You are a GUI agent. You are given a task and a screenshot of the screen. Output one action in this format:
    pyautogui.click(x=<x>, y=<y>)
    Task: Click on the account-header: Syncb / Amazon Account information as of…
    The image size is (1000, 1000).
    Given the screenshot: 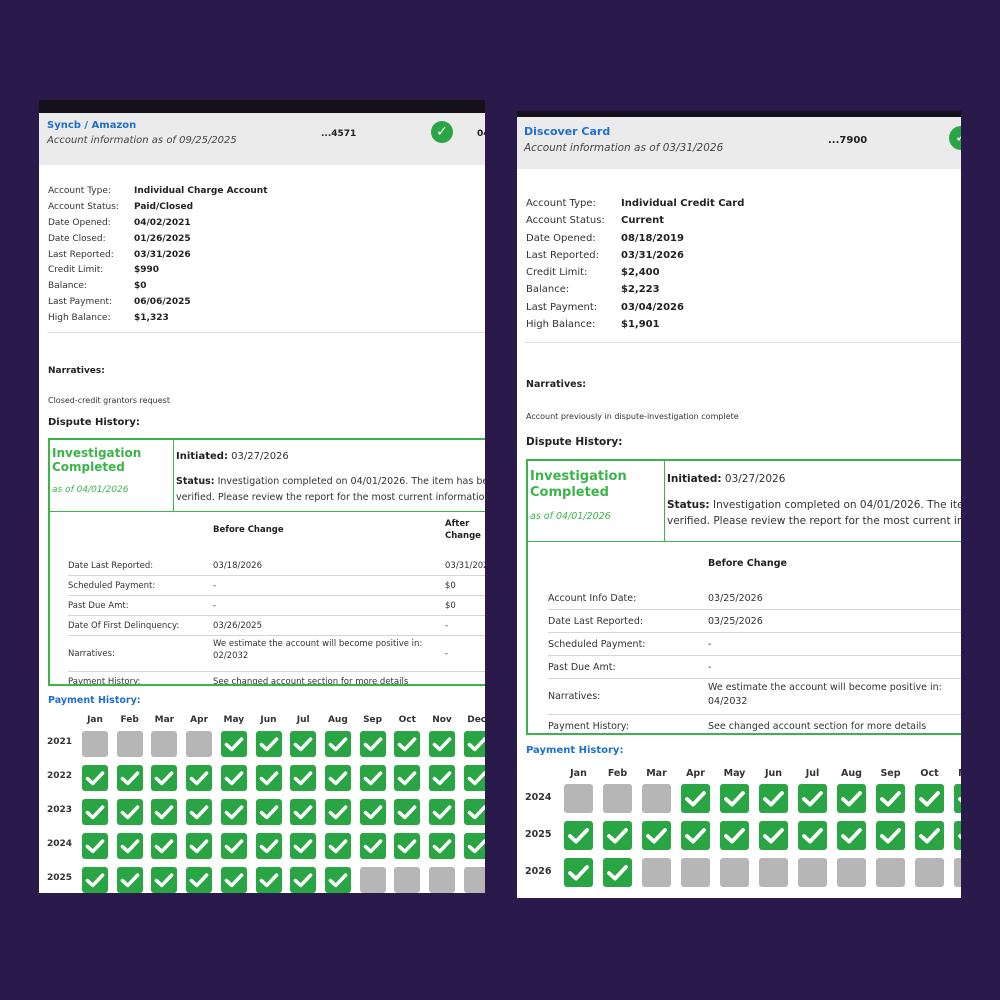 What is the action you would take?
    pyautogui.click(x=262, y=139)
    